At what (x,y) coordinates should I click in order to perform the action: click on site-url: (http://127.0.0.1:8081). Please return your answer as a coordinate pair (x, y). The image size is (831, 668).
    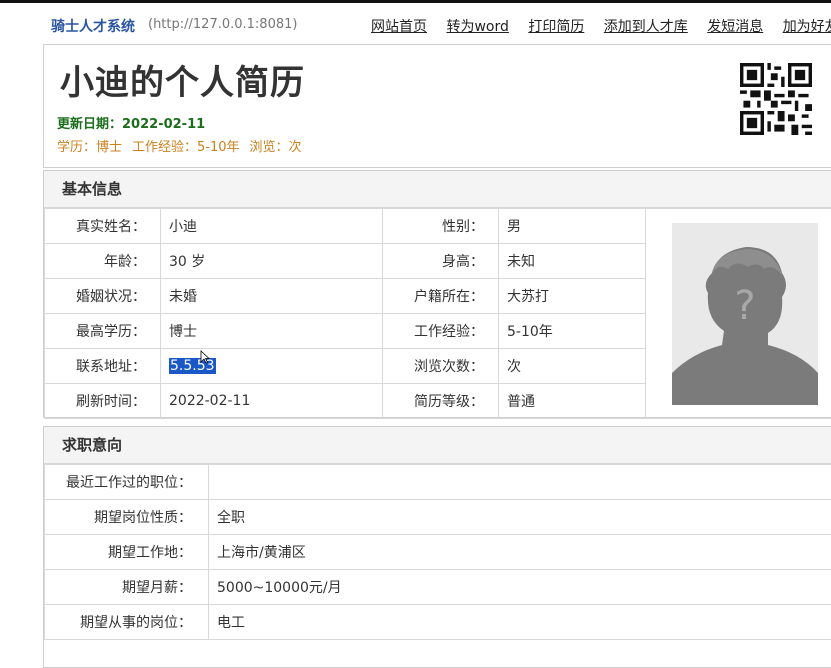
    Looking at the image, I should click on (222, 24).